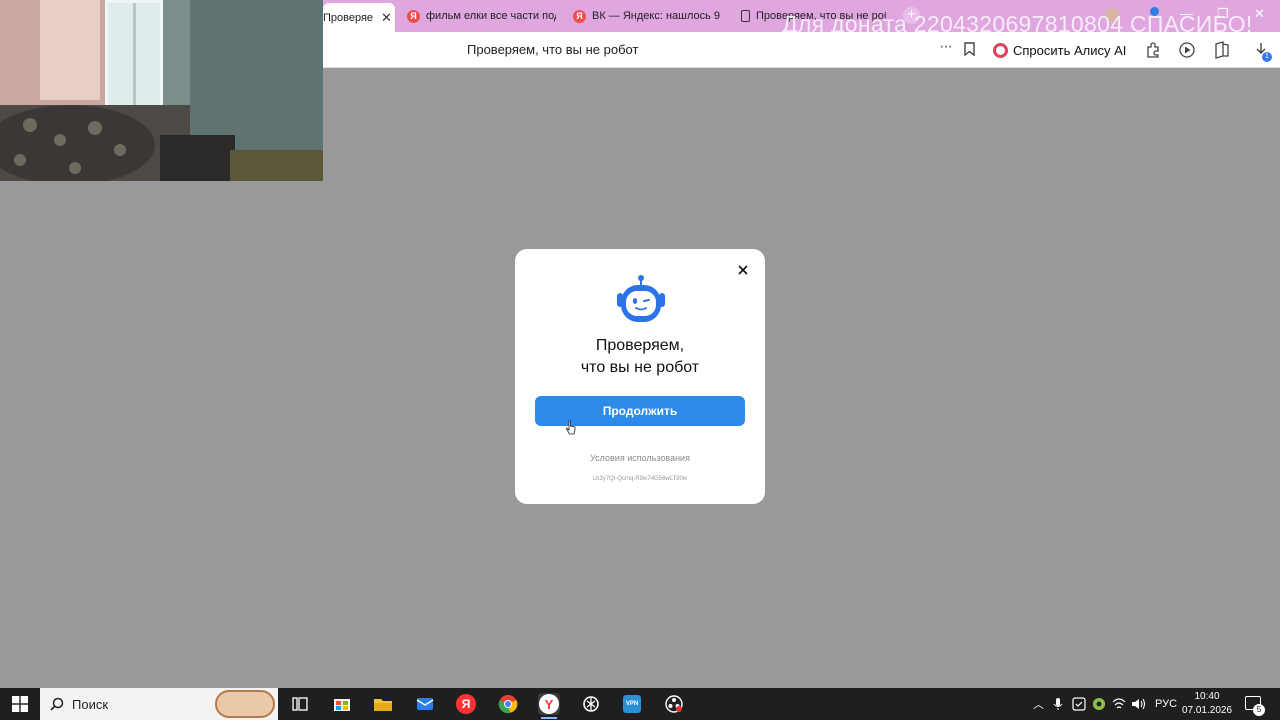 The height and width of the screenshot is (720, 1280). What do you see at coordinates (1099, 704) in the screenshot?
I see `security-tray-icon` at bounding box center [1099, 704].